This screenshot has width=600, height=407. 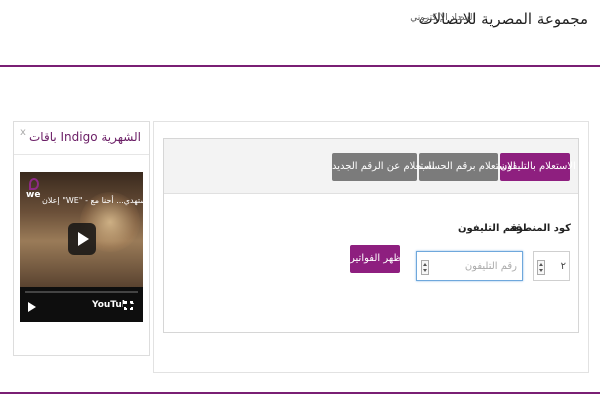 What do you see at coordinates (442, 18) in the screenshot?
I see `page-subtitle: السداد الإلكتروني` at bounding box center [442, 18].